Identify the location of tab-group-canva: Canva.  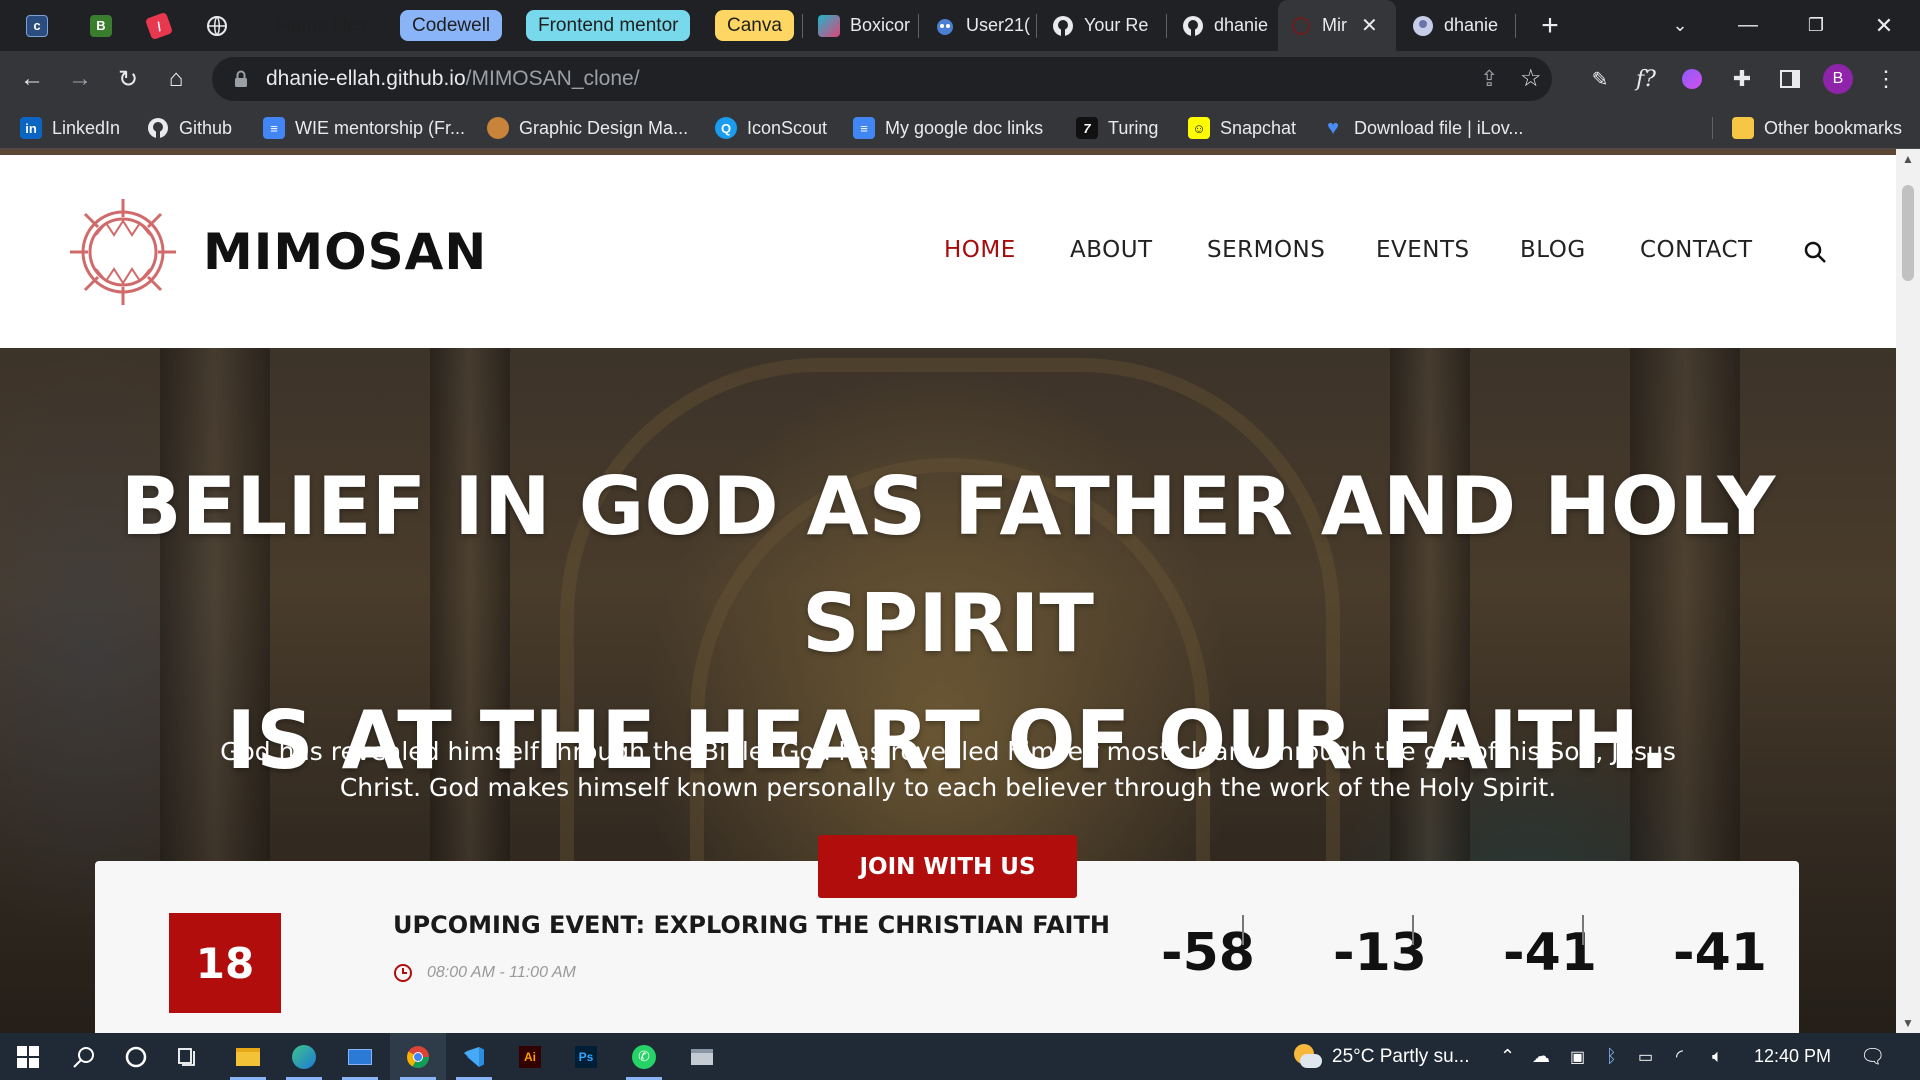
(754, 25).